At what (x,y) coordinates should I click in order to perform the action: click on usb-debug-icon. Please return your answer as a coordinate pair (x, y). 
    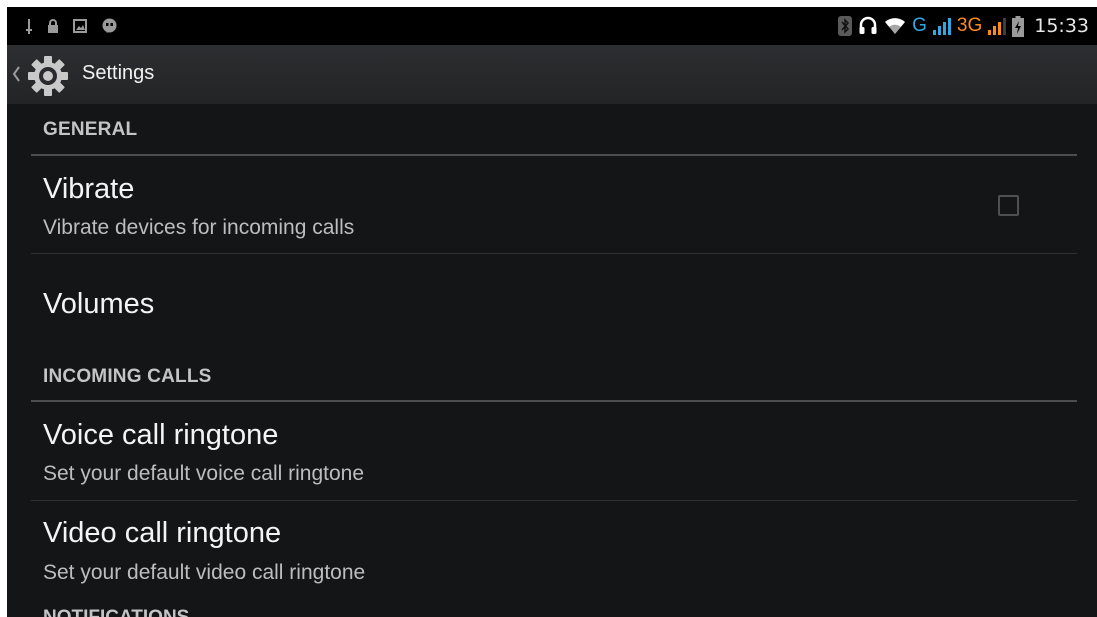
    Looking at the image, I should click on (29, 26).